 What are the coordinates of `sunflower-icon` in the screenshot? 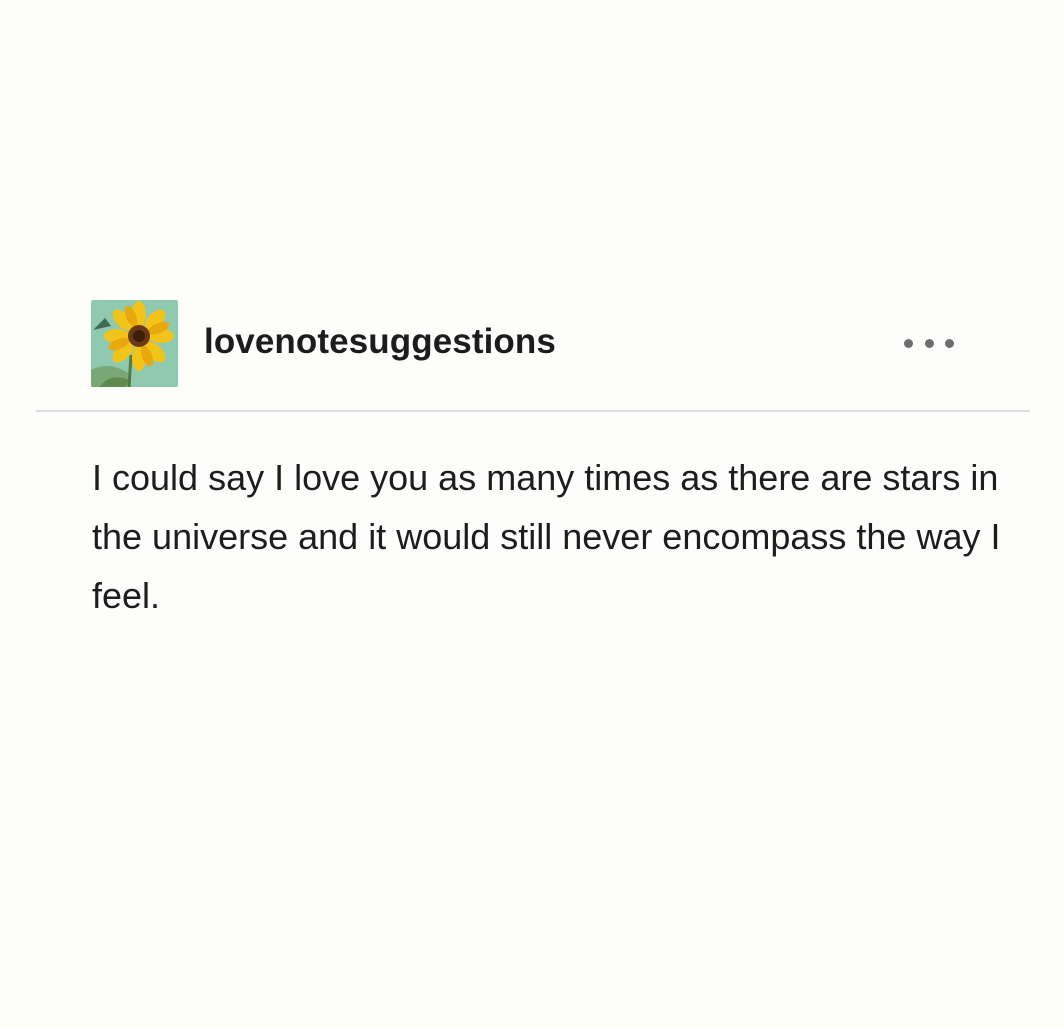 It's located at (134, 343).